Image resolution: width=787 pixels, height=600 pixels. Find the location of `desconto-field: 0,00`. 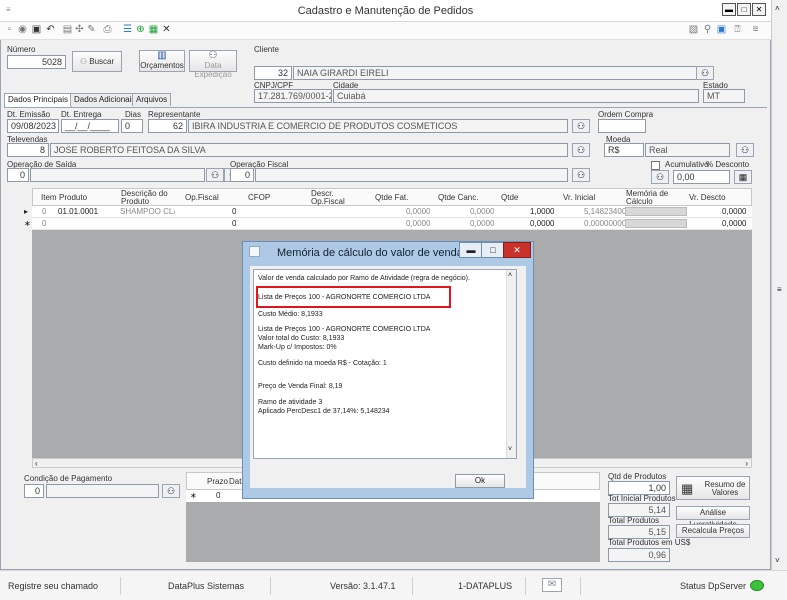

desconto-field: 0,00 is located at coordinates (701, 177).